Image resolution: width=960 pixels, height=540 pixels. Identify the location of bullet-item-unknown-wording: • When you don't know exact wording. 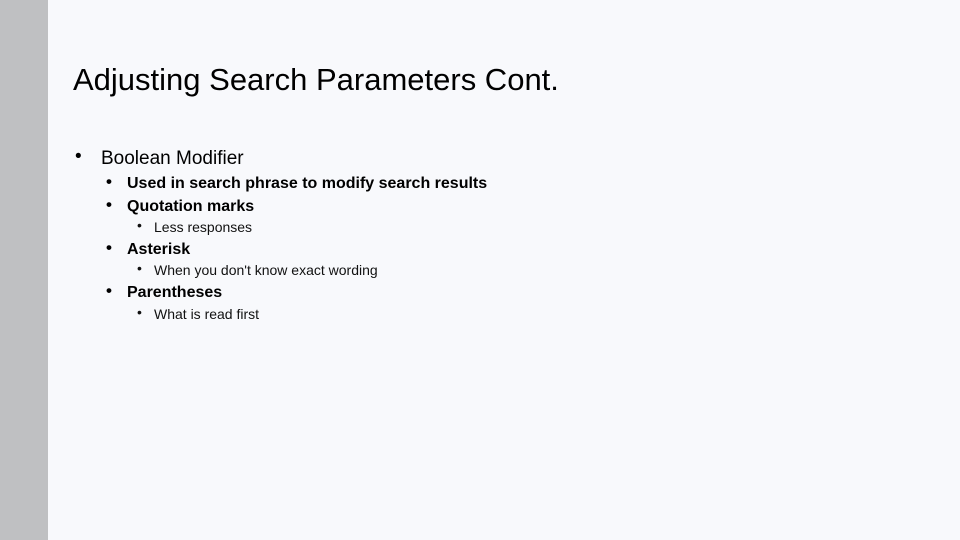
(257, 269).